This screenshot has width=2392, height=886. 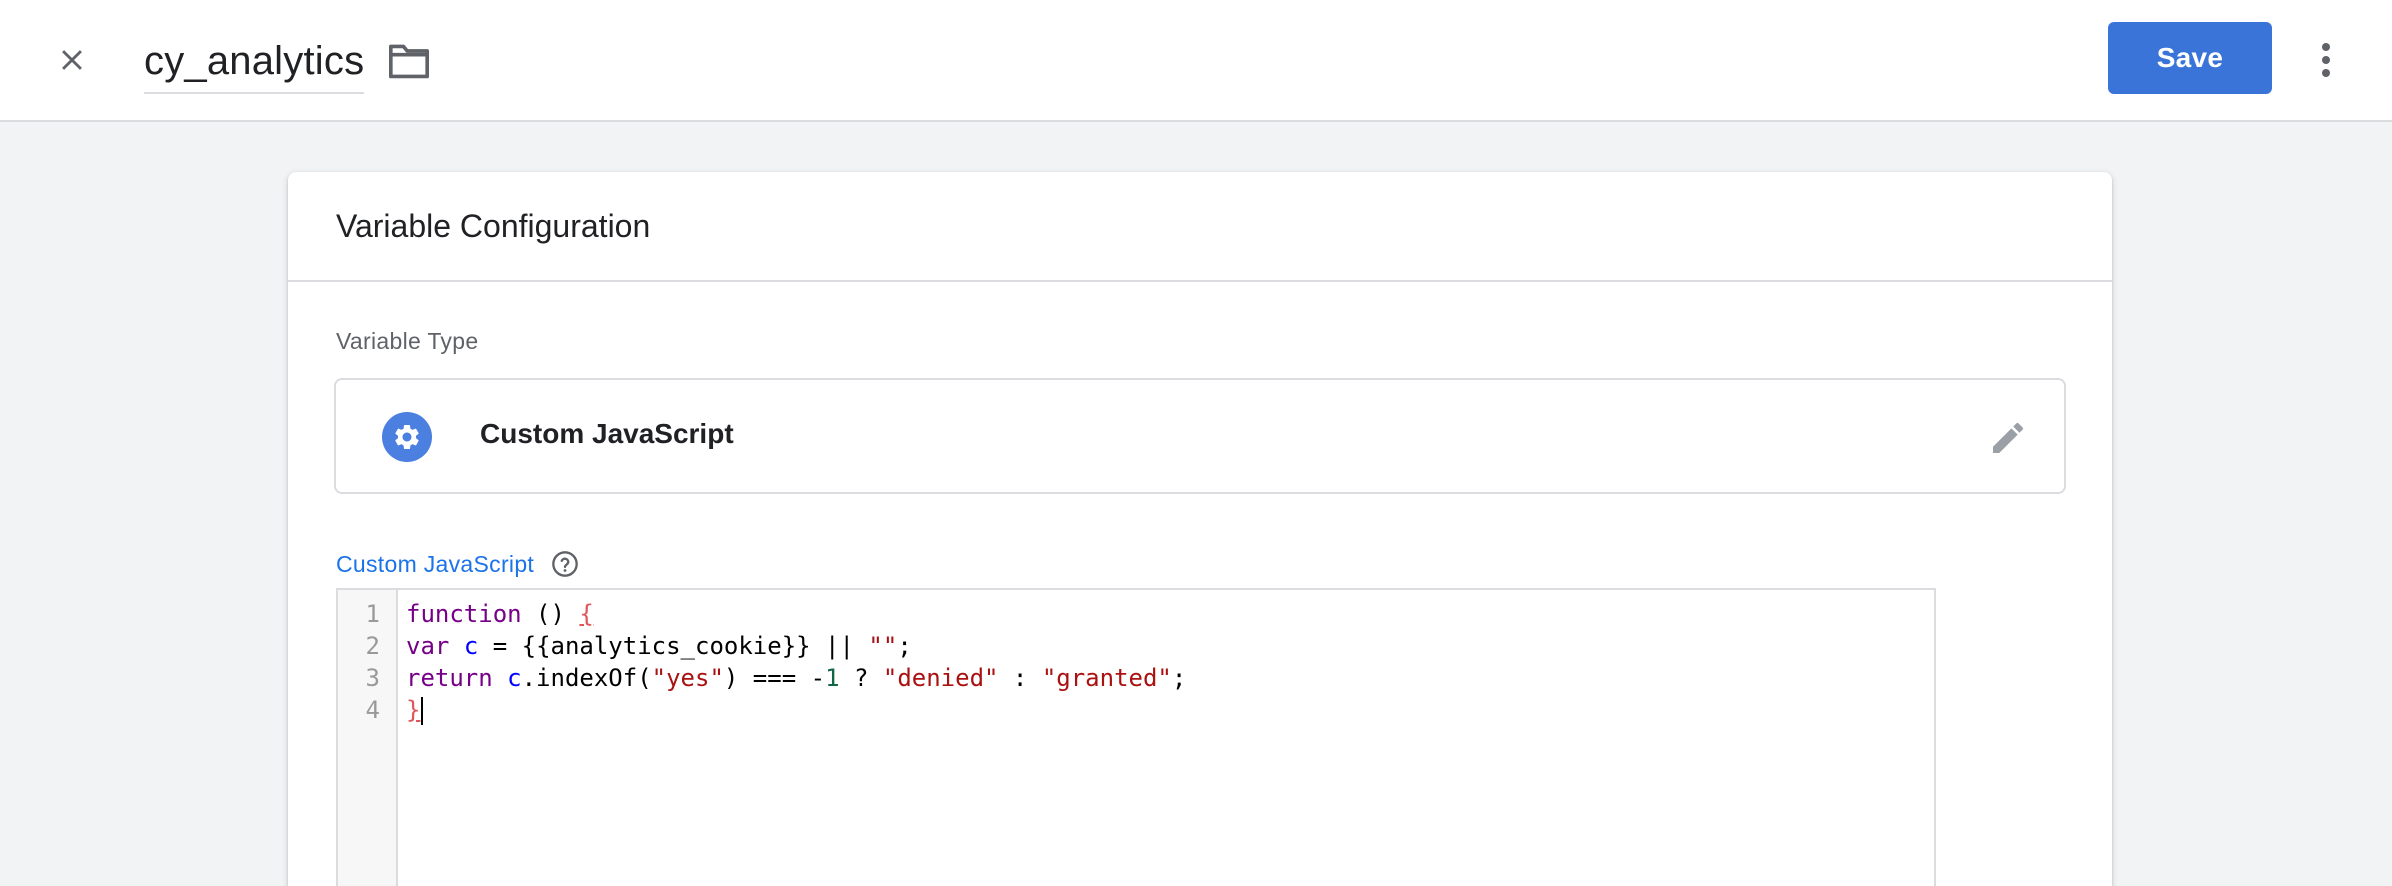 I want to click on more-vert-icon, so click(x=2326, y=60).